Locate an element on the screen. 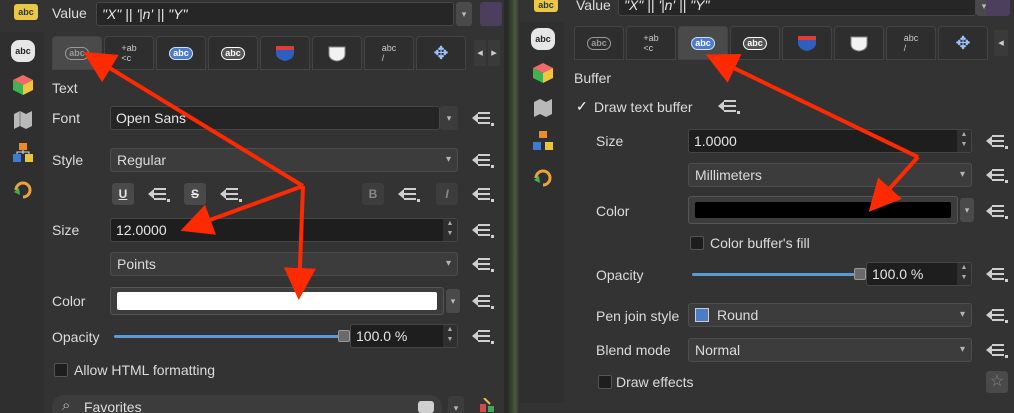 The width and height of the screenshot is (1014, 413). favorites-search-box: ⌕ Favorites is located at coordinates (247, 404).